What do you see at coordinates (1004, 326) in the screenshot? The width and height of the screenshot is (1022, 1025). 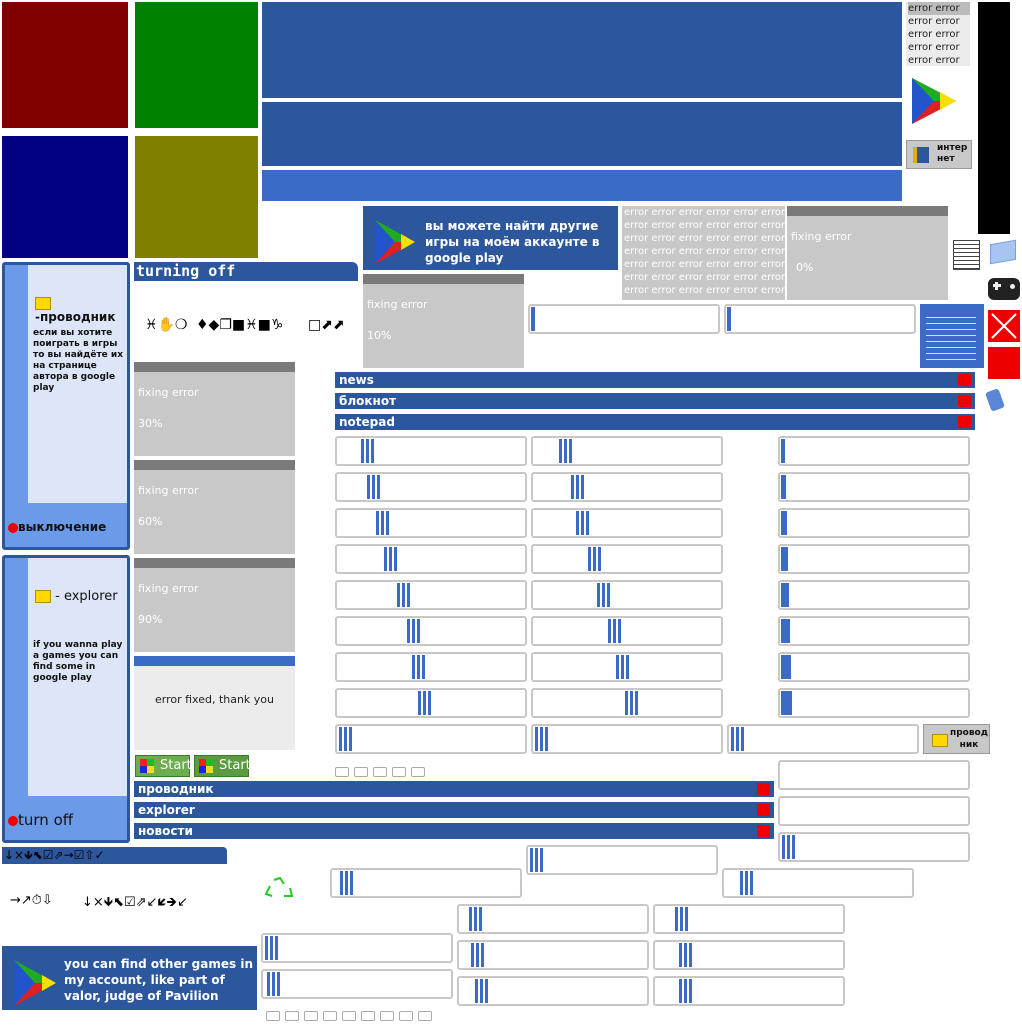 I see `close-x-icon` at bounding box center [1004, 326].